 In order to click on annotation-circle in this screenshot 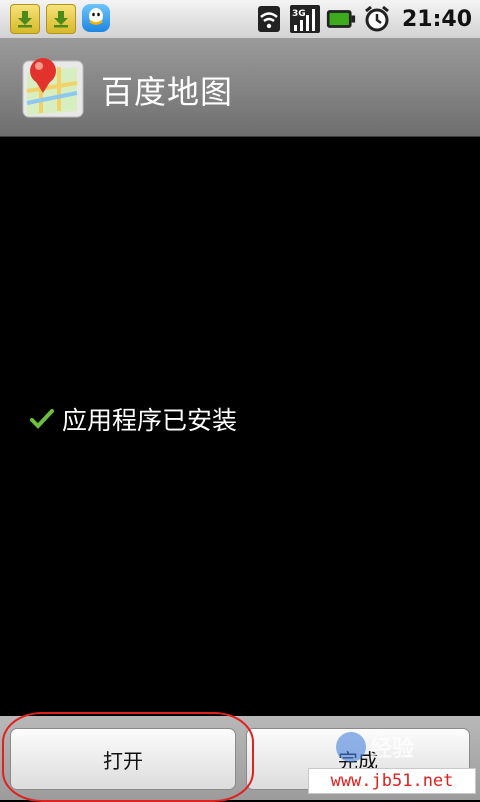, I will do `click(128, 757)`.